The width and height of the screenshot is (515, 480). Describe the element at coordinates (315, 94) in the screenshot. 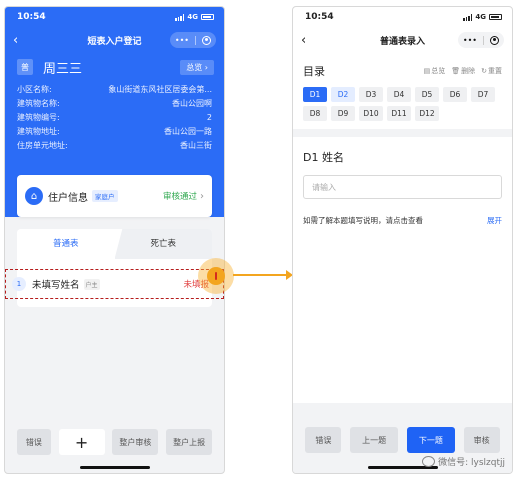

I see `question-chip: D1` at that location.